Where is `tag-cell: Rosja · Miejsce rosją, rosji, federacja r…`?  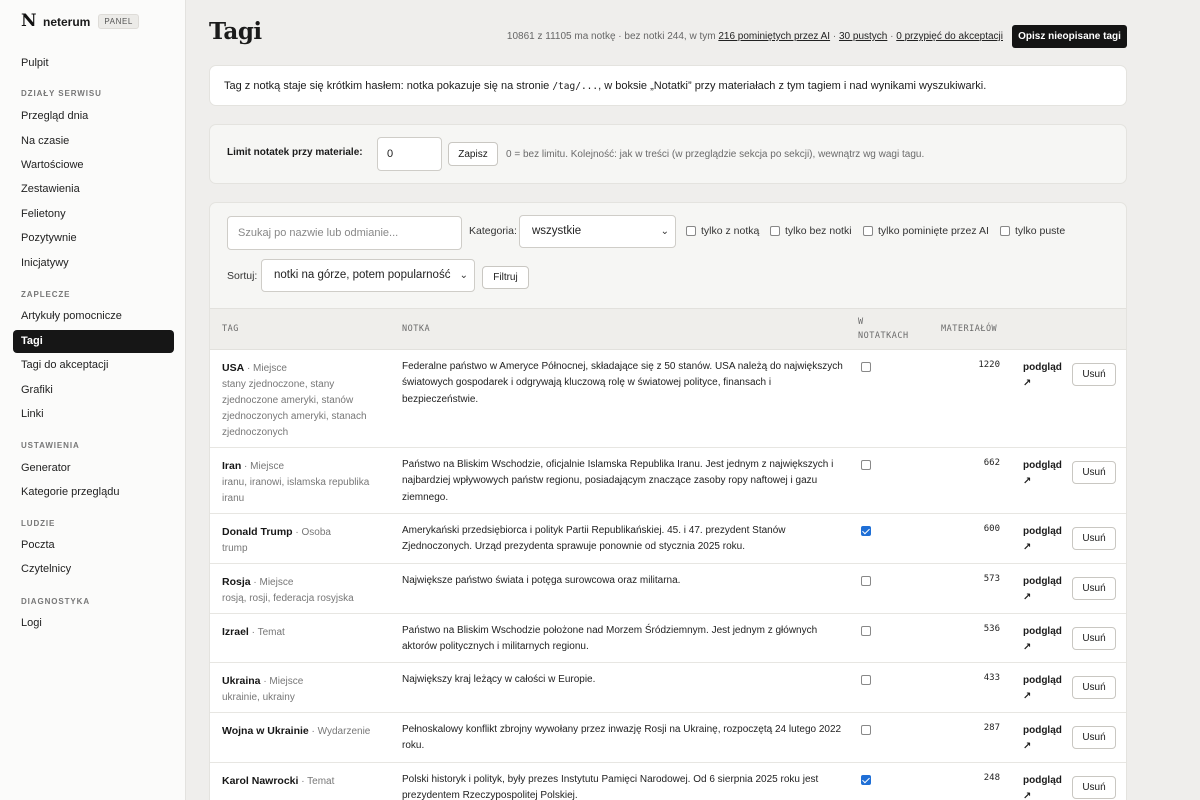 tag-cell: Rosja · Miejsce rosją, rosji, federacja r… is located at coordinates (299, 590).